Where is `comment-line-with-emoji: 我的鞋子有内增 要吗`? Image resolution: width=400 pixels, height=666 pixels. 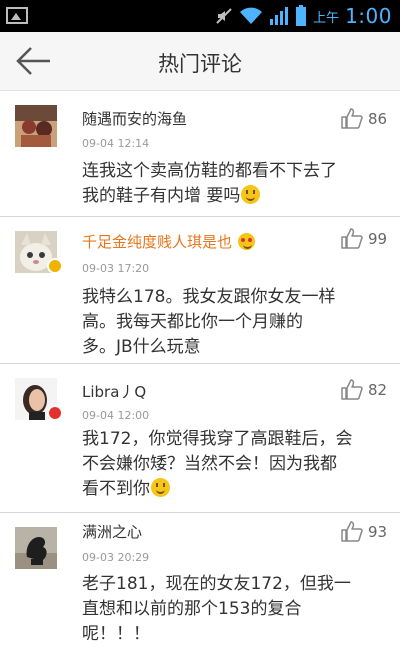 comment-line-with-emoji: 我的鞋子有内增 要吗 is located at coordinates (232, 196).